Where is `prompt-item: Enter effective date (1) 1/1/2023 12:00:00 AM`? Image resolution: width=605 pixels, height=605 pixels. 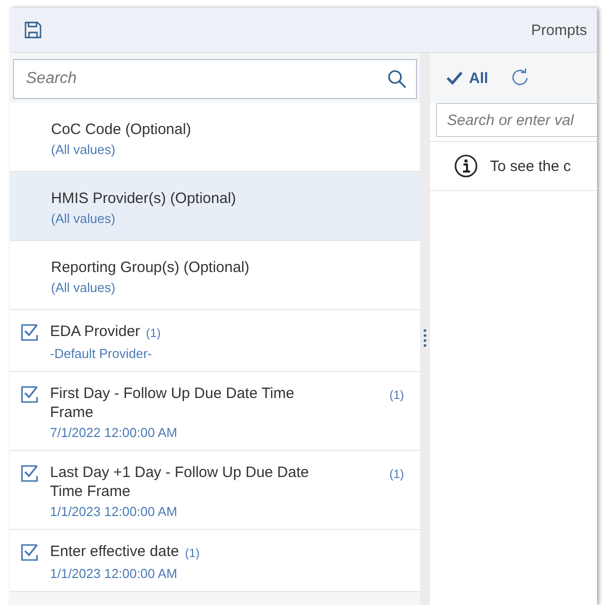 prompt-item: Enter effective date (1) 1/1/2023 12:00:00 AM is located at coordinates (215, 561).